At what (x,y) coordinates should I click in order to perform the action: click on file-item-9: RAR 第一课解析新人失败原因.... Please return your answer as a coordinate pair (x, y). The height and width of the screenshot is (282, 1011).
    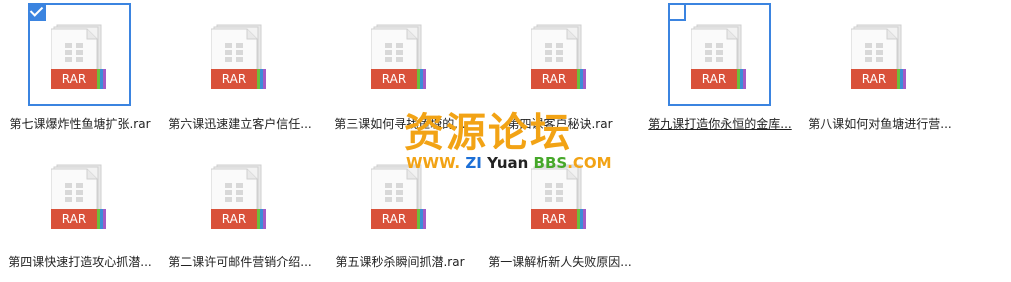
    Looking at the image, I should click on (560, 210).